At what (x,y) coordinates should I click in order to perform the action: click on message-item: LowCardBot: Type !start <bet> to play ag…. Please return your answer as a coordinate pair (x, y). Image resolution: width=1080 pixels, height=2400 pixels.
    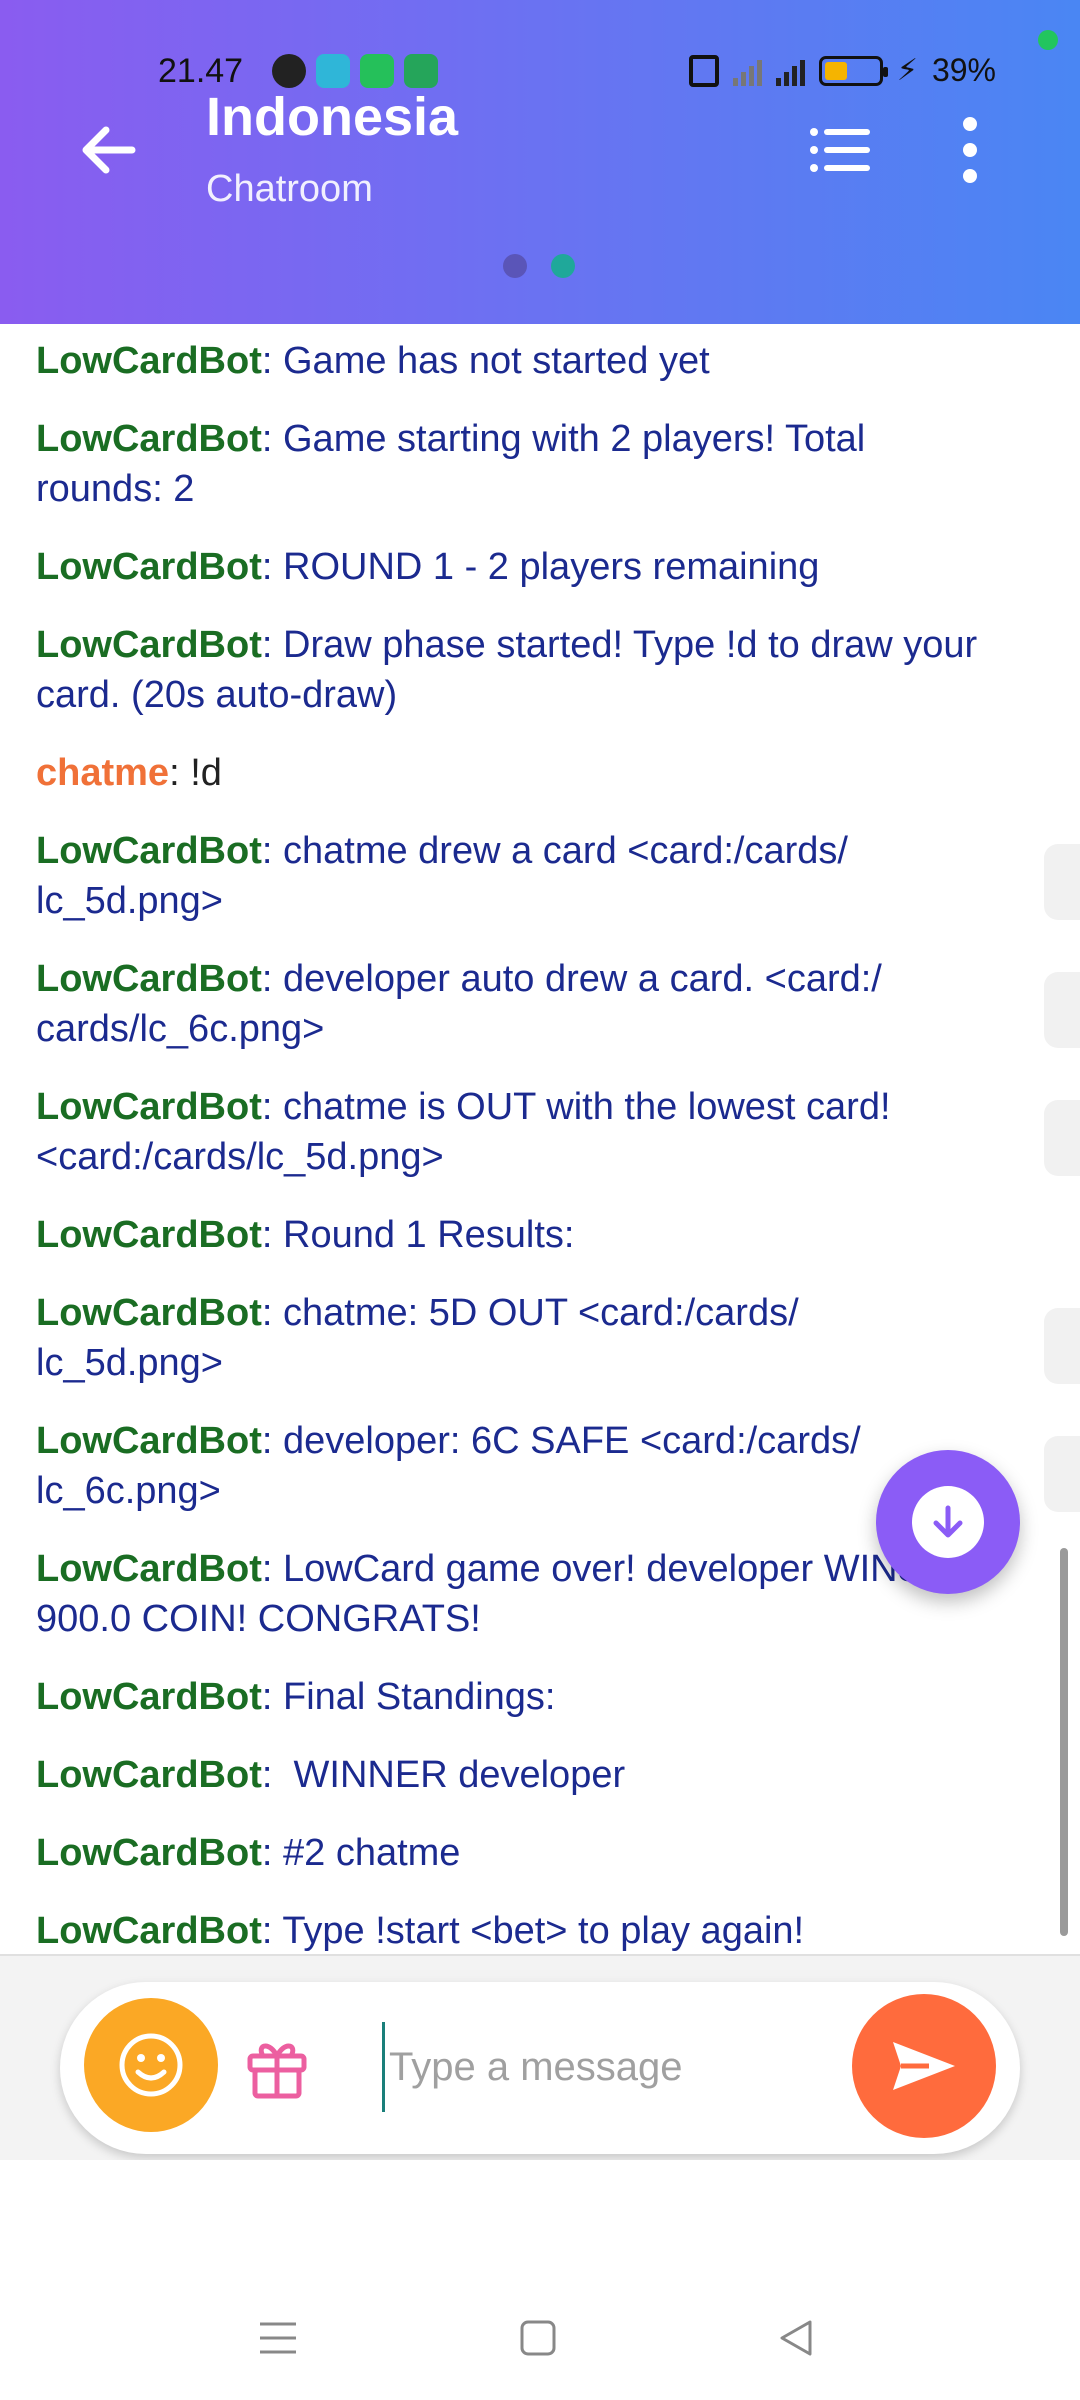
    Looking at the image, I should click on (420, 1931).